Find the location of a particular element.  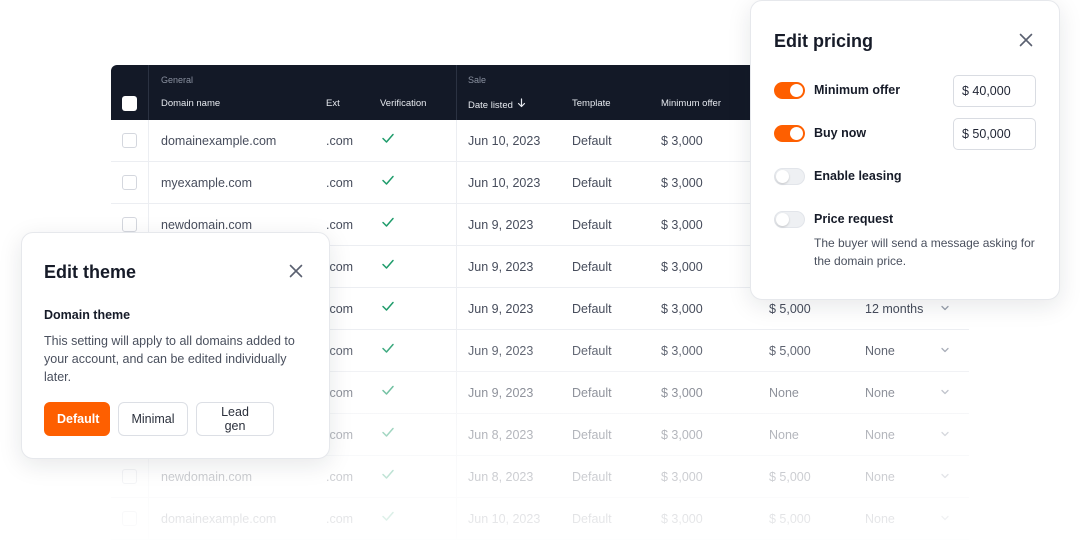

column-header-date: Date listed is located at coordinates (497, 104).